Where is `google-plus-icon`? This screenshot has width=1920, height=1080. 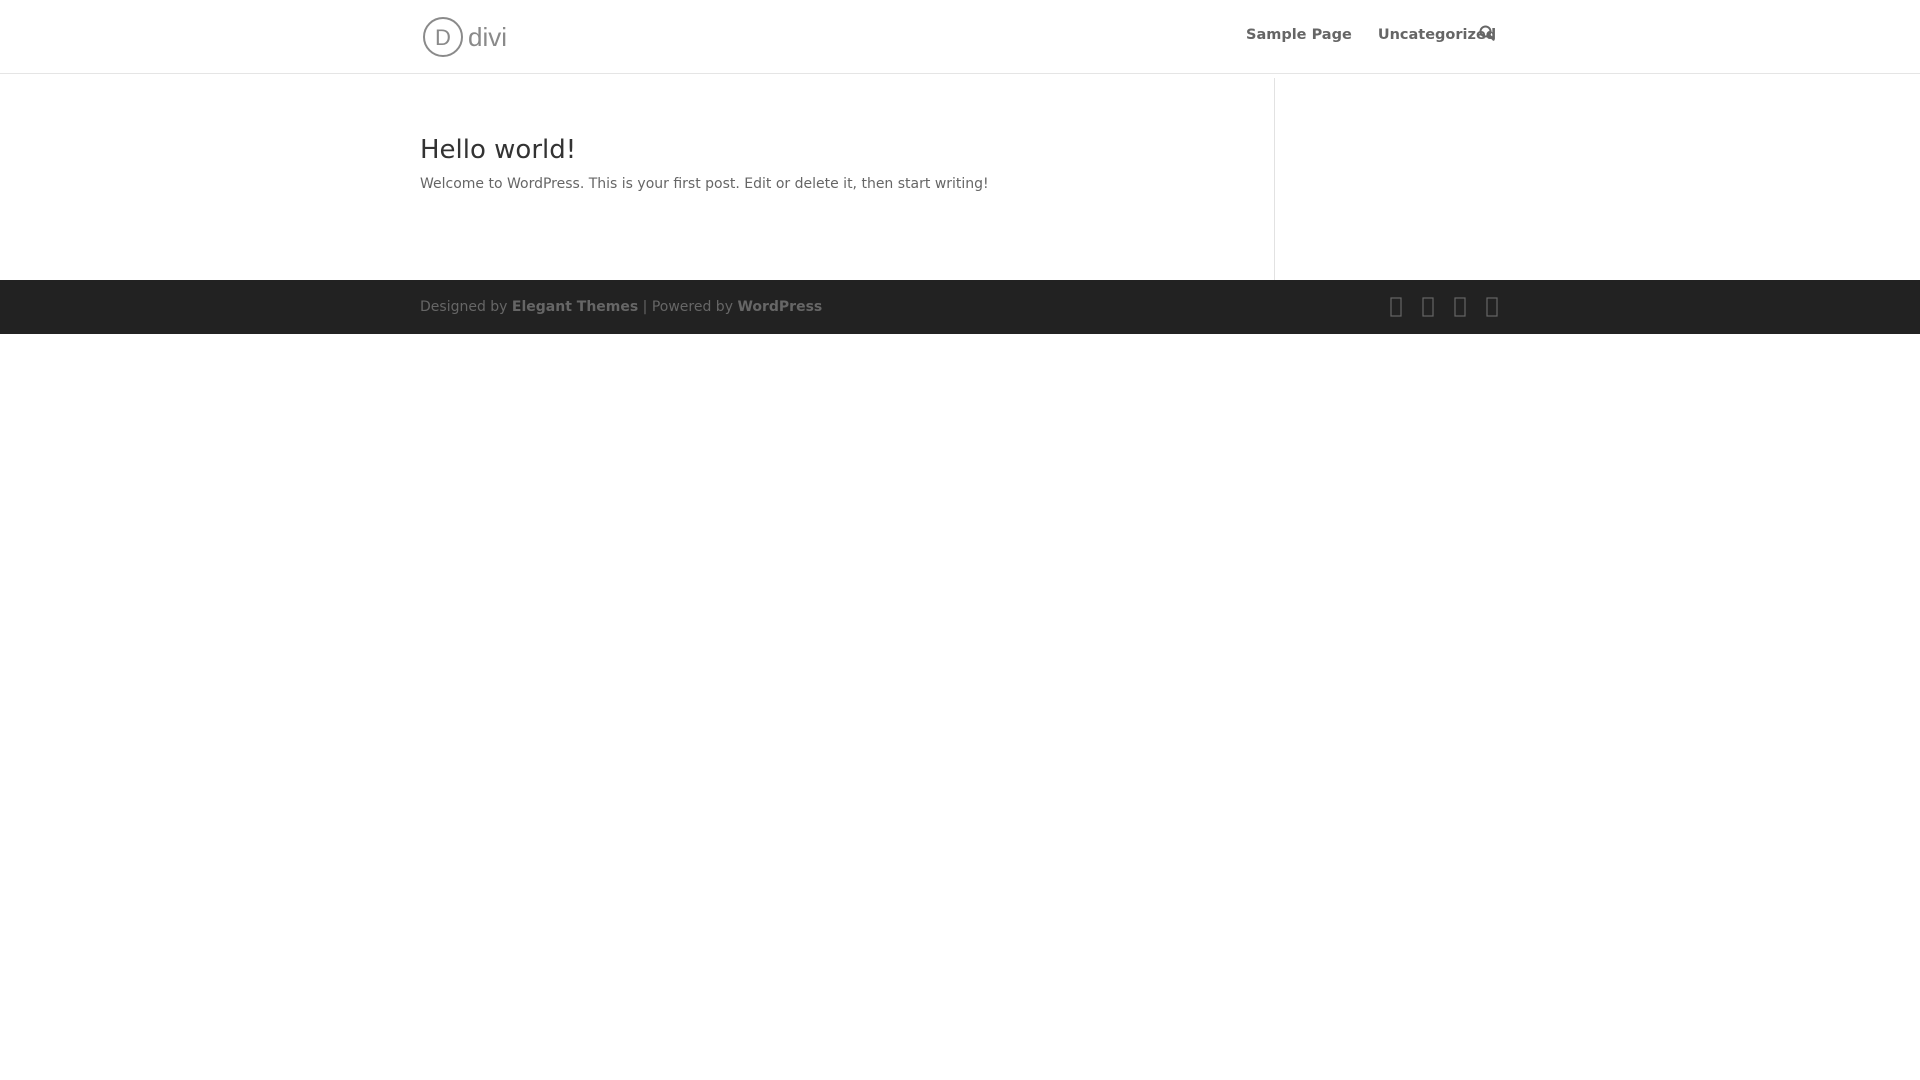 google-plus-icon is located at coordinates (1460, 307).